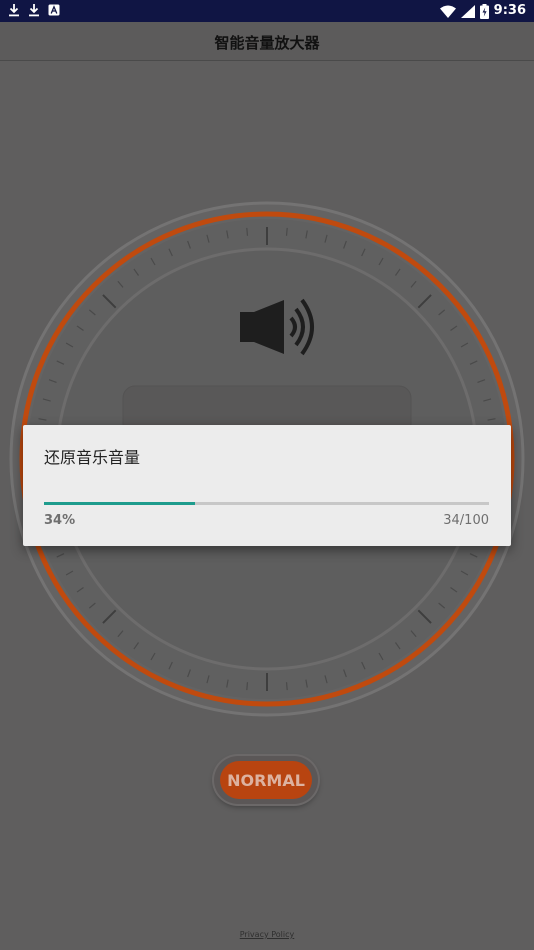 The width and height of the screenshot is (534, 950). I want to click on app-bar: 智能音量放大器, so click(267, 41).